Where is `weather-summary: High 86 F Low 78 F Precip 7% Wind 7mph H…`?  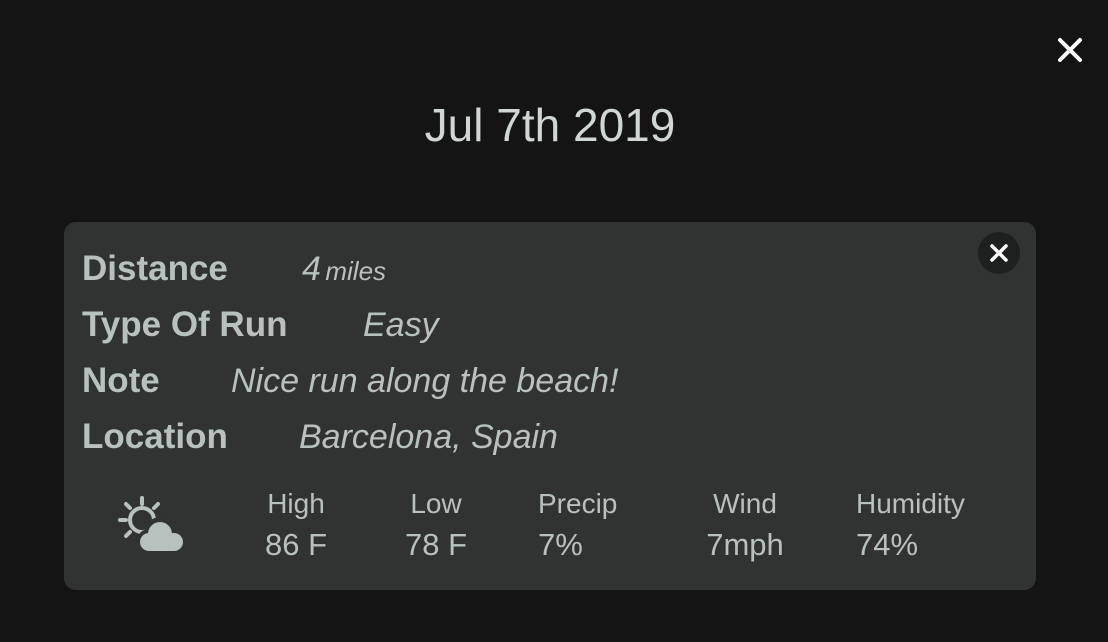 weather-summary: High 86 F Low 78 F Precip 7% Wind 7mph H… is located at coordinates (550, 525).